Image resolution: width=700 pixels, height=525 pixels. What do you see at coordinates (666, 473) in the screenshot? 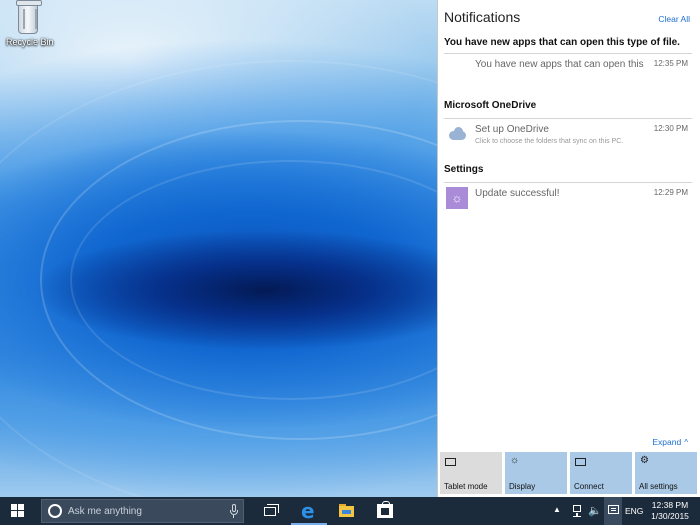
I see `quick-action-all-settings: ⚙ All settings` at bounding box center [666, 473].